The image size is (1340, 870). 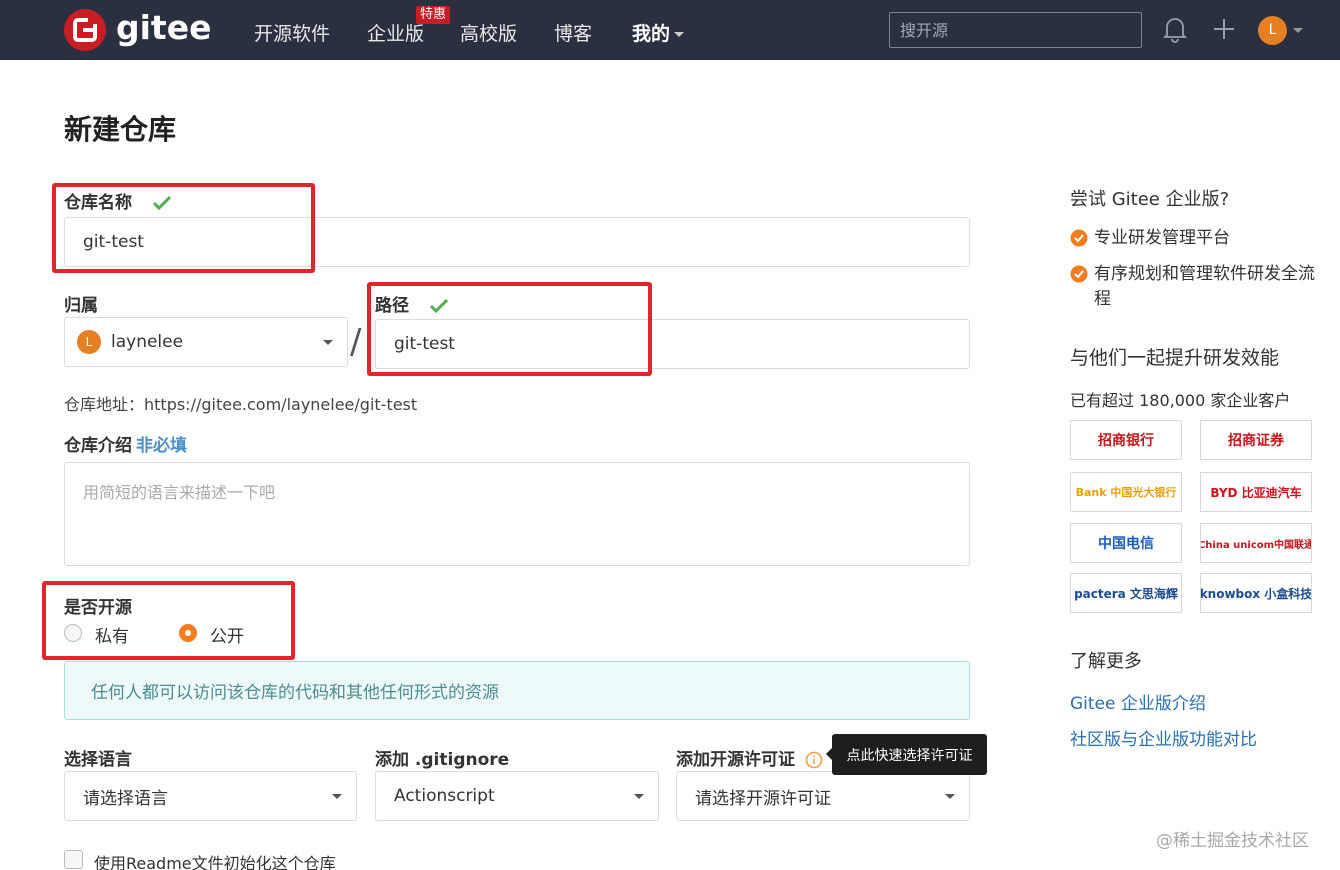 I want to click on path-input: git-test, so click(x=672, y=344).